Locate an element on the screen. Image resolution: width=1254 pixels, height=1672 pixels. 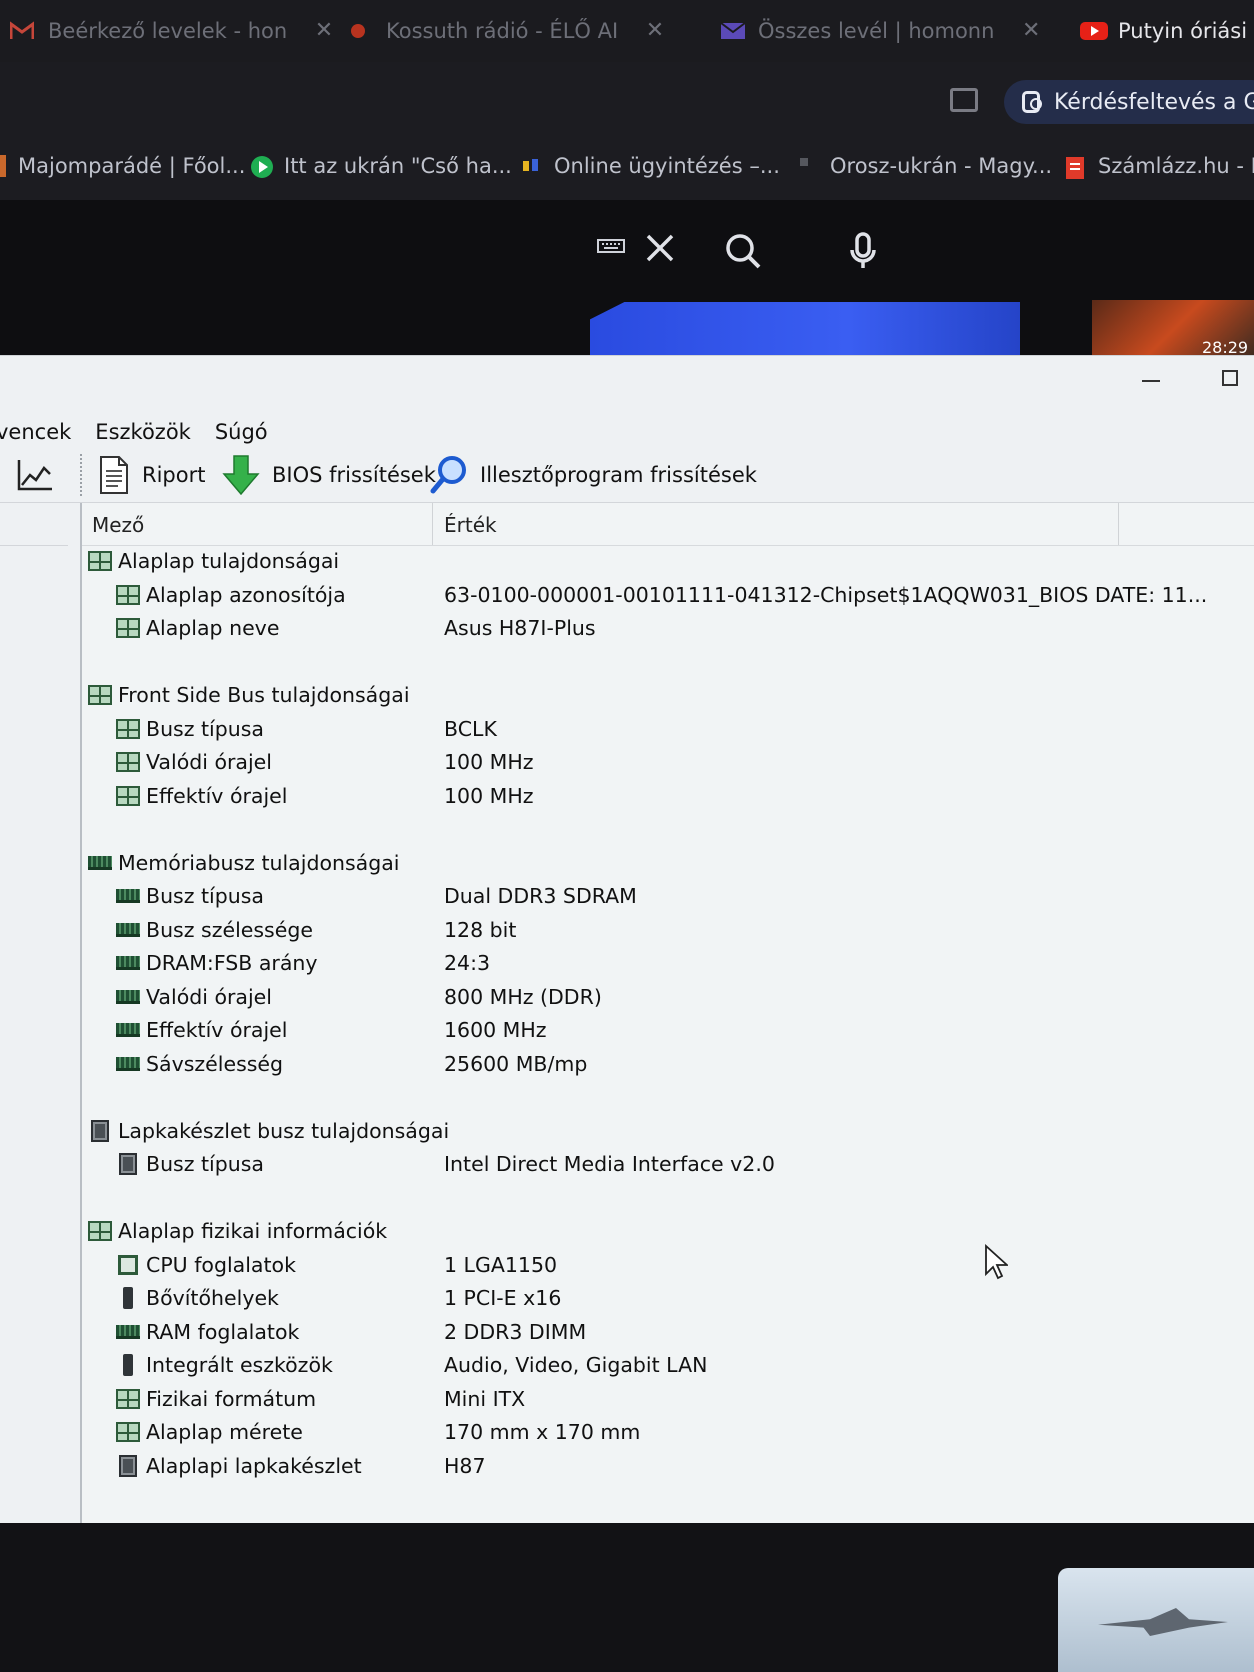
browser-tab: Kossuth rádió - ÉLŐ AI ✕ is located at coordinates (506, 31).